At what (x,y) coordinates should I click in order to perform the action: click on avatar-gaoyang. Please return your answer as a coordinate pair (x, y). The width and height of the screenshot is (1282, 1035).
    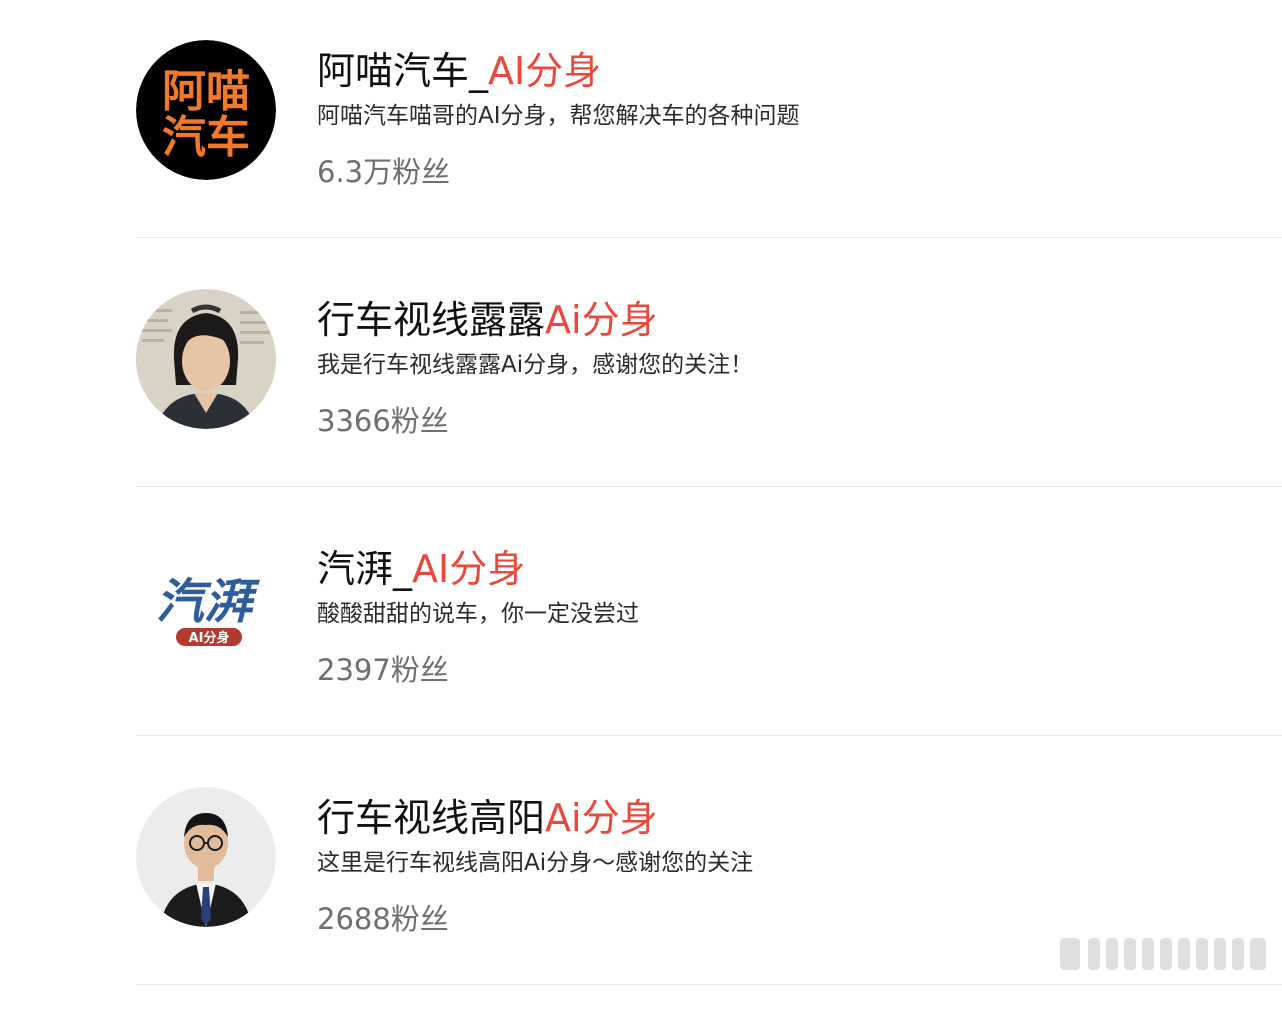
    Looking at the image, I should click on (206, 857).